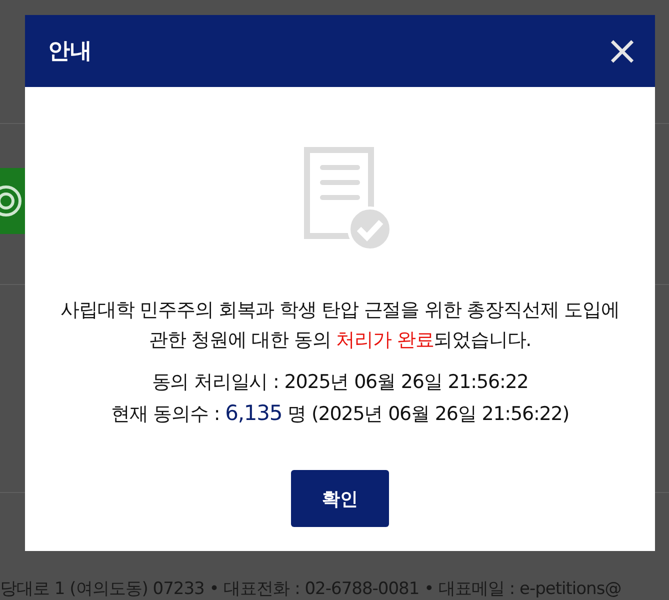  What do you see at coordinates (253, 413) in the screenshot?
I see `agreement-count: 6,135` at bounding box center [253, 413].